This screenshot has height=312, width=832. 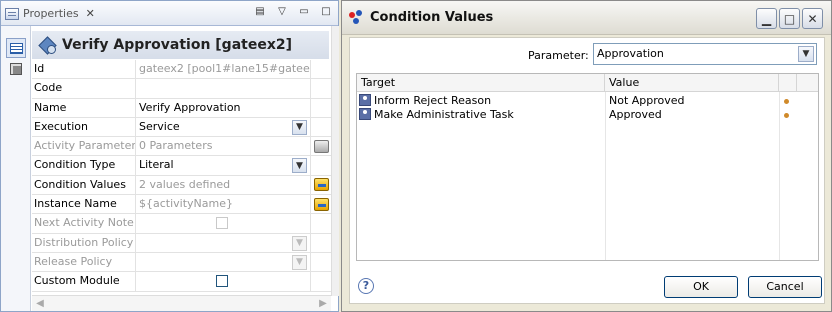 What do you see at coordinates (84, 88) in the screenshot?
I see `property-label: Code` at bounding box center [84, 88].